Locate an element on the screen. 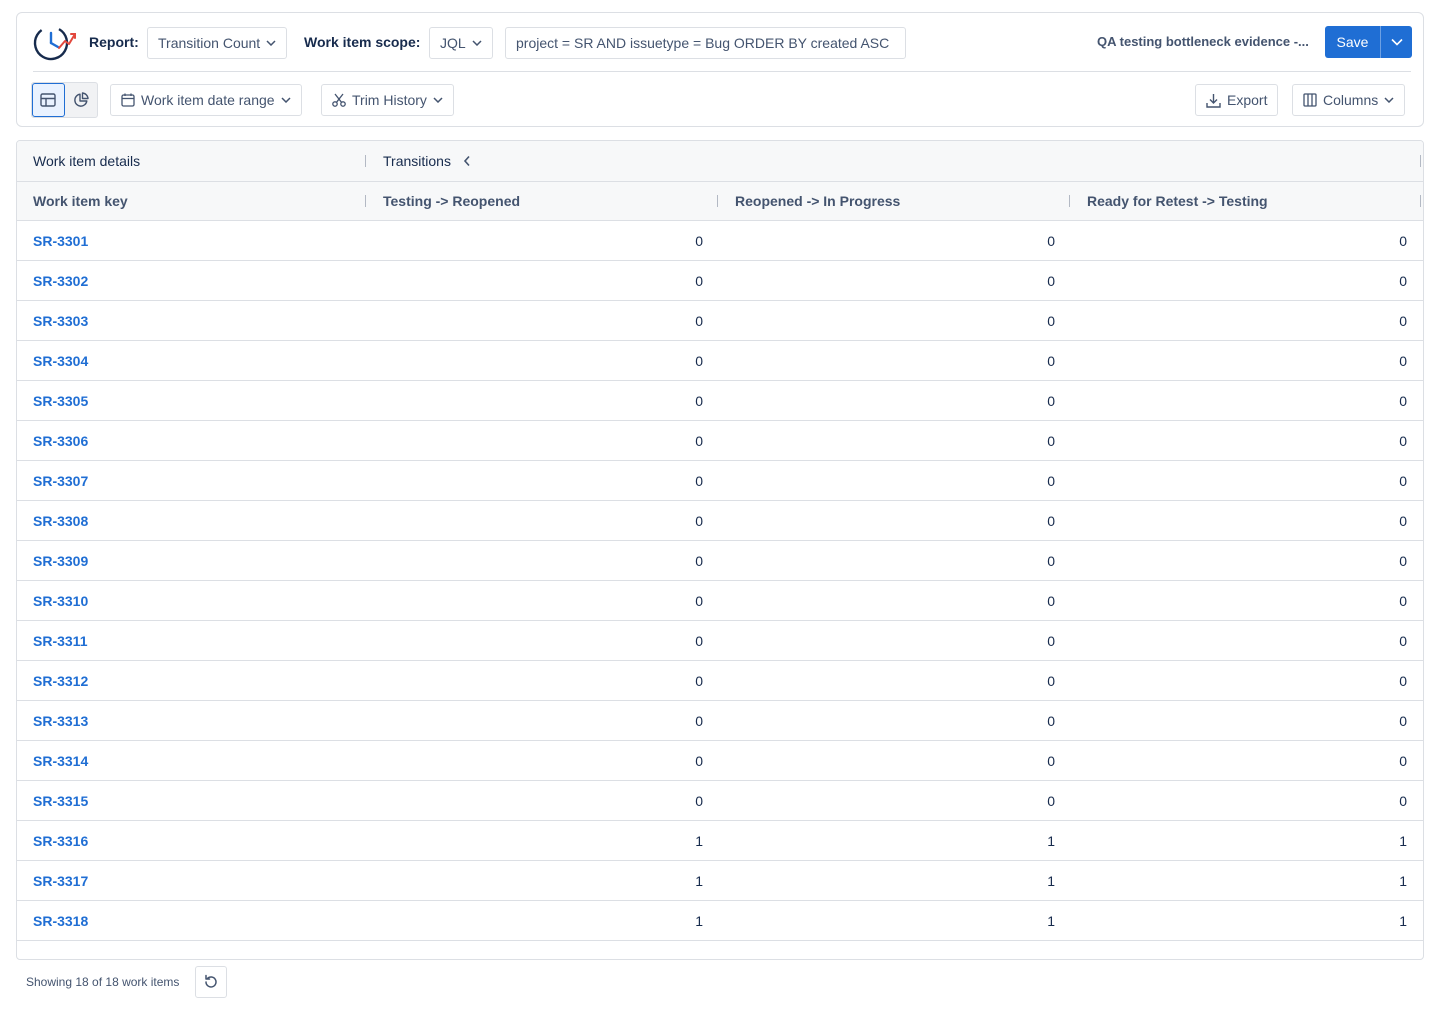 This screenshot has width=1440, height=1020. clock-chart-logo-icon is located at coordinates (54, 43).